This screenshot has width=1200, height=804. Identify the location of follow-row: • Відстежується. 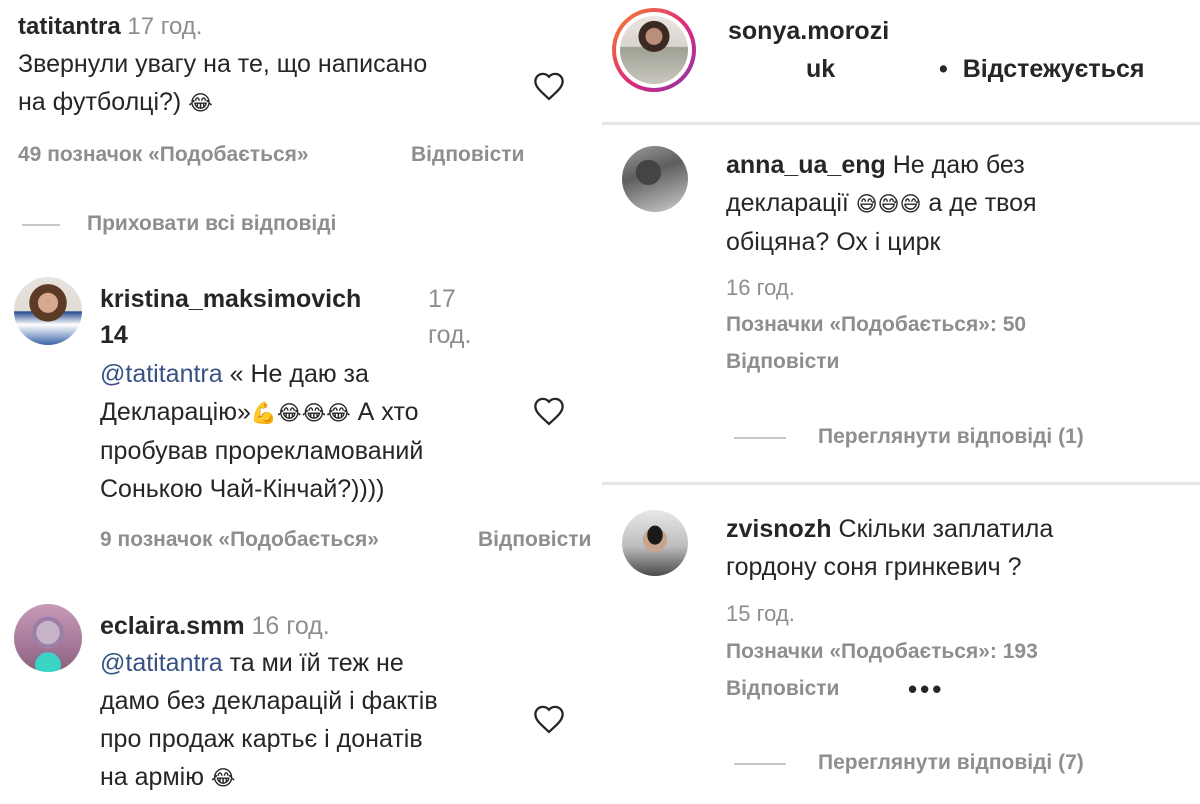
(1042, 69).